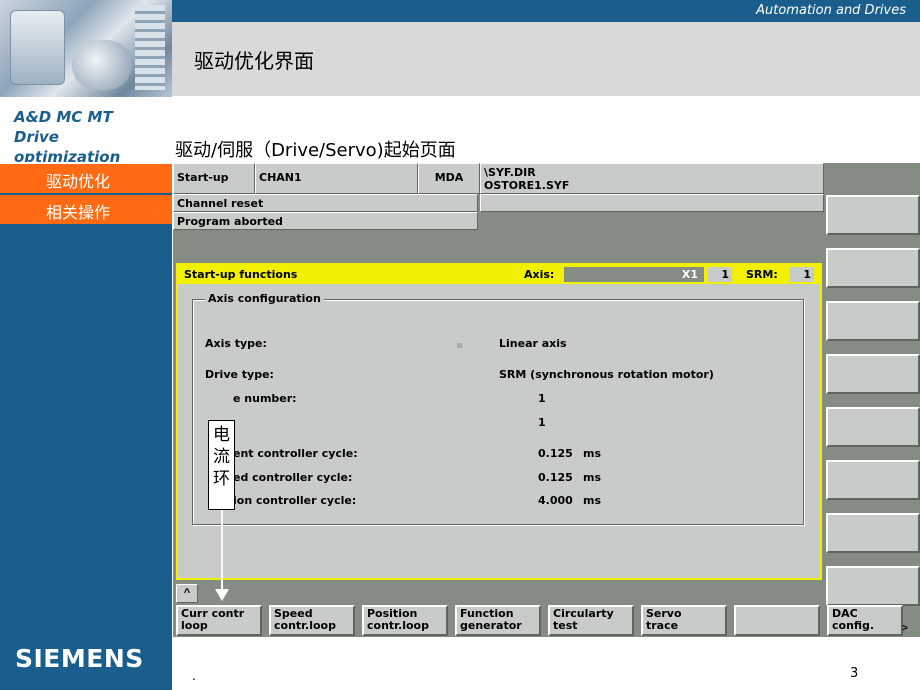 The image size is (920, 690). I want to click on config-value: Linear axis, so click(533, 343).